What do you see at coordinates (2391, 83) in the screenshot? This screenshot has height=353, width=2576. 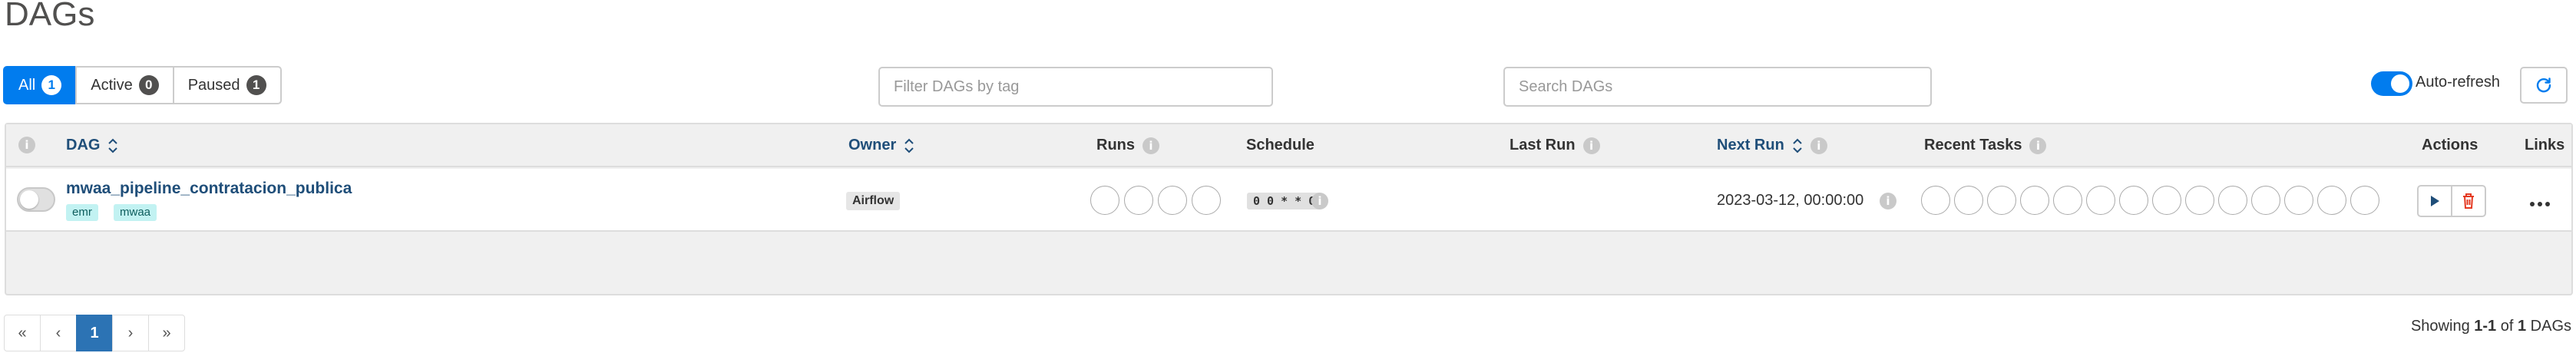 I see `auto-refresh-toggle` at bounding box center [2391, 83].